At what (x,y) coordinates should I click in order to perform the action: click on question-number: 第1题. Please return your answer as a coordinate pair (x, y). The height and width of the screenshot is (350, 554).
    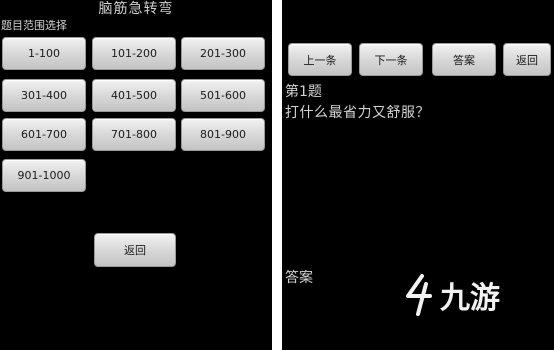
    Looking at the image, I should click on (303, 92).